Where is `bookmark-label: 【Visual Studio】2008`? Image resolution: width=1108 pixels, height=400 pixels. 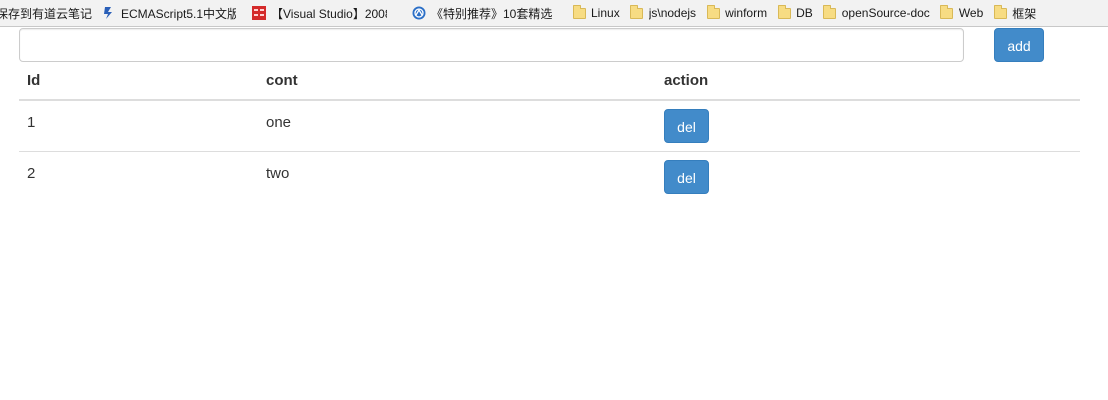 bookmark-label: 【Visual Studio】2008 is located at coordinates (329, 13).